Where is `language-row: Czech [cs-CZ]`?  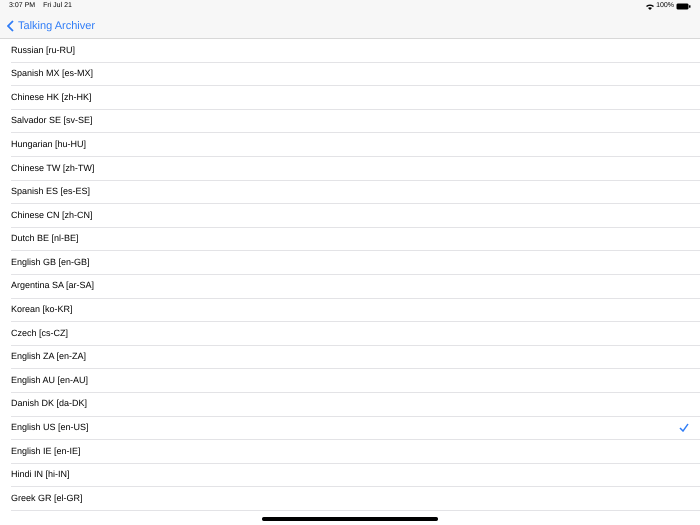
language-row: Czech [cs-CZ] is located at coordinates (355, 334).